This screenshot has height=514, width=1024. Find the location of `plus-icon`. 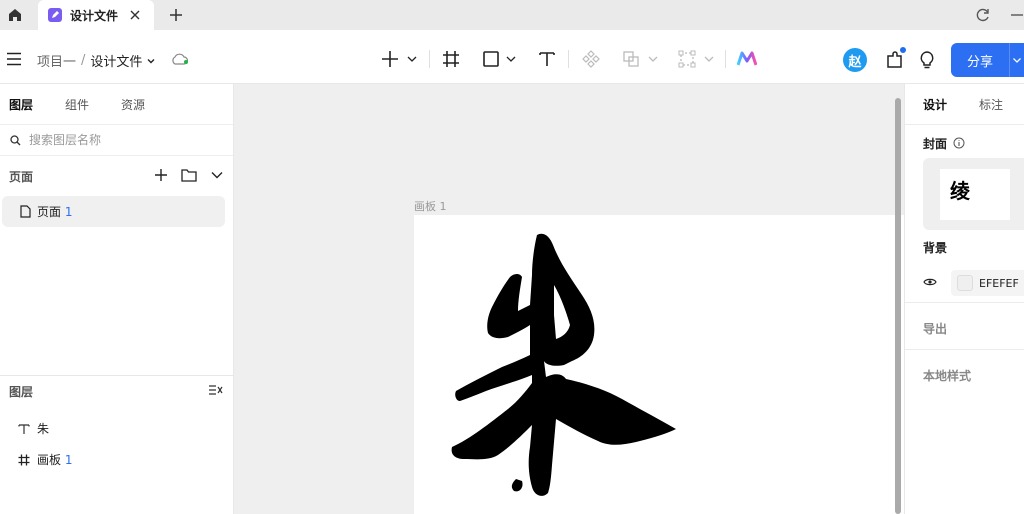

plus-icon is located at coordinates (390, 59).